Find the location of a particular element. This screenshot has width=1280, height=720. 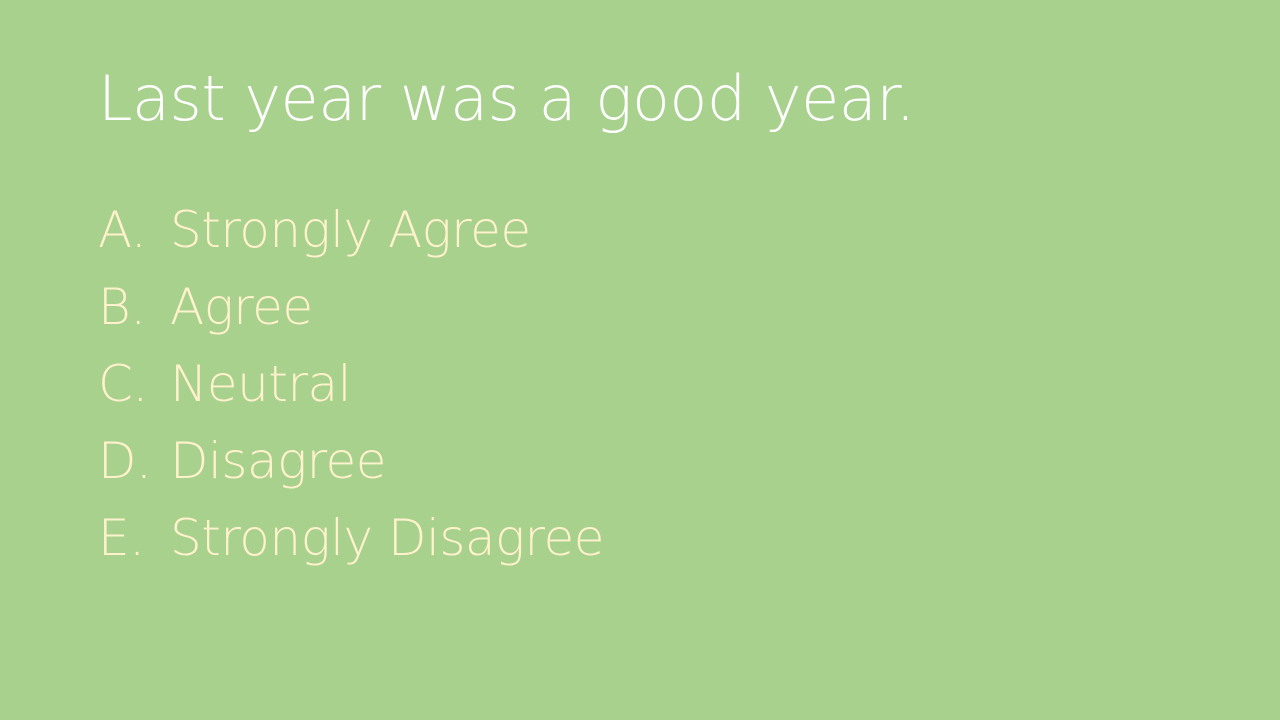

answer-option-d: D. Disagree is located at coordinates (351, 461).